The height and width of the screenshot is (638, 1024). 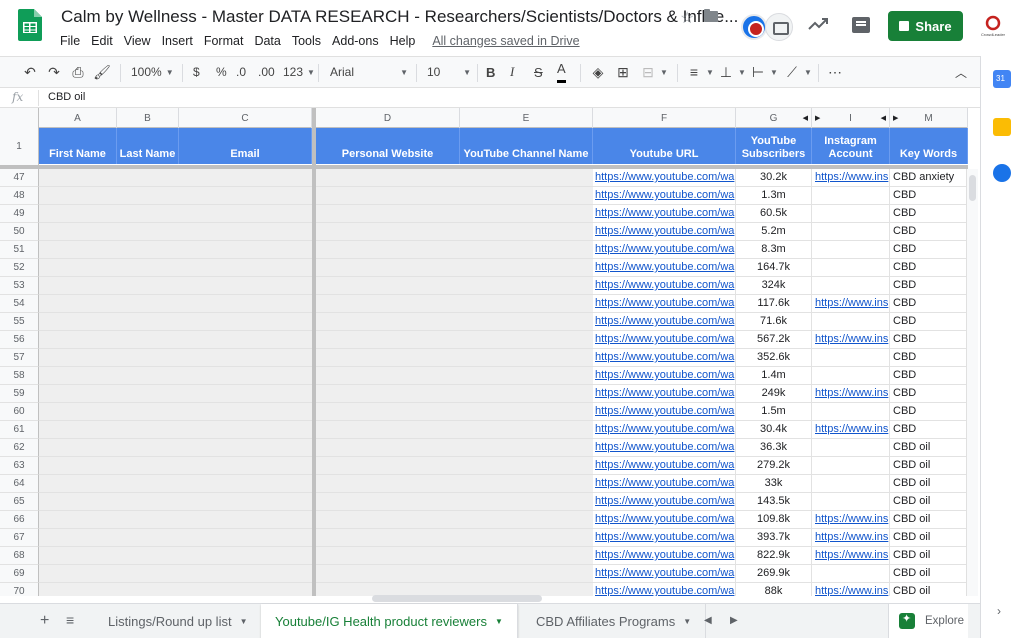 I want to click on hidden-columns-left-icon: ◀, so click(x=805, y=118).